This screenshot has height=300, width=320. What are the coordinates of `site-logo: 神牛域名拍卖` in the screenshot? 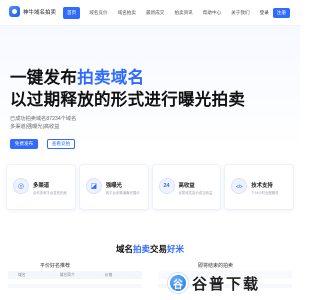 It's located at (32, 11).